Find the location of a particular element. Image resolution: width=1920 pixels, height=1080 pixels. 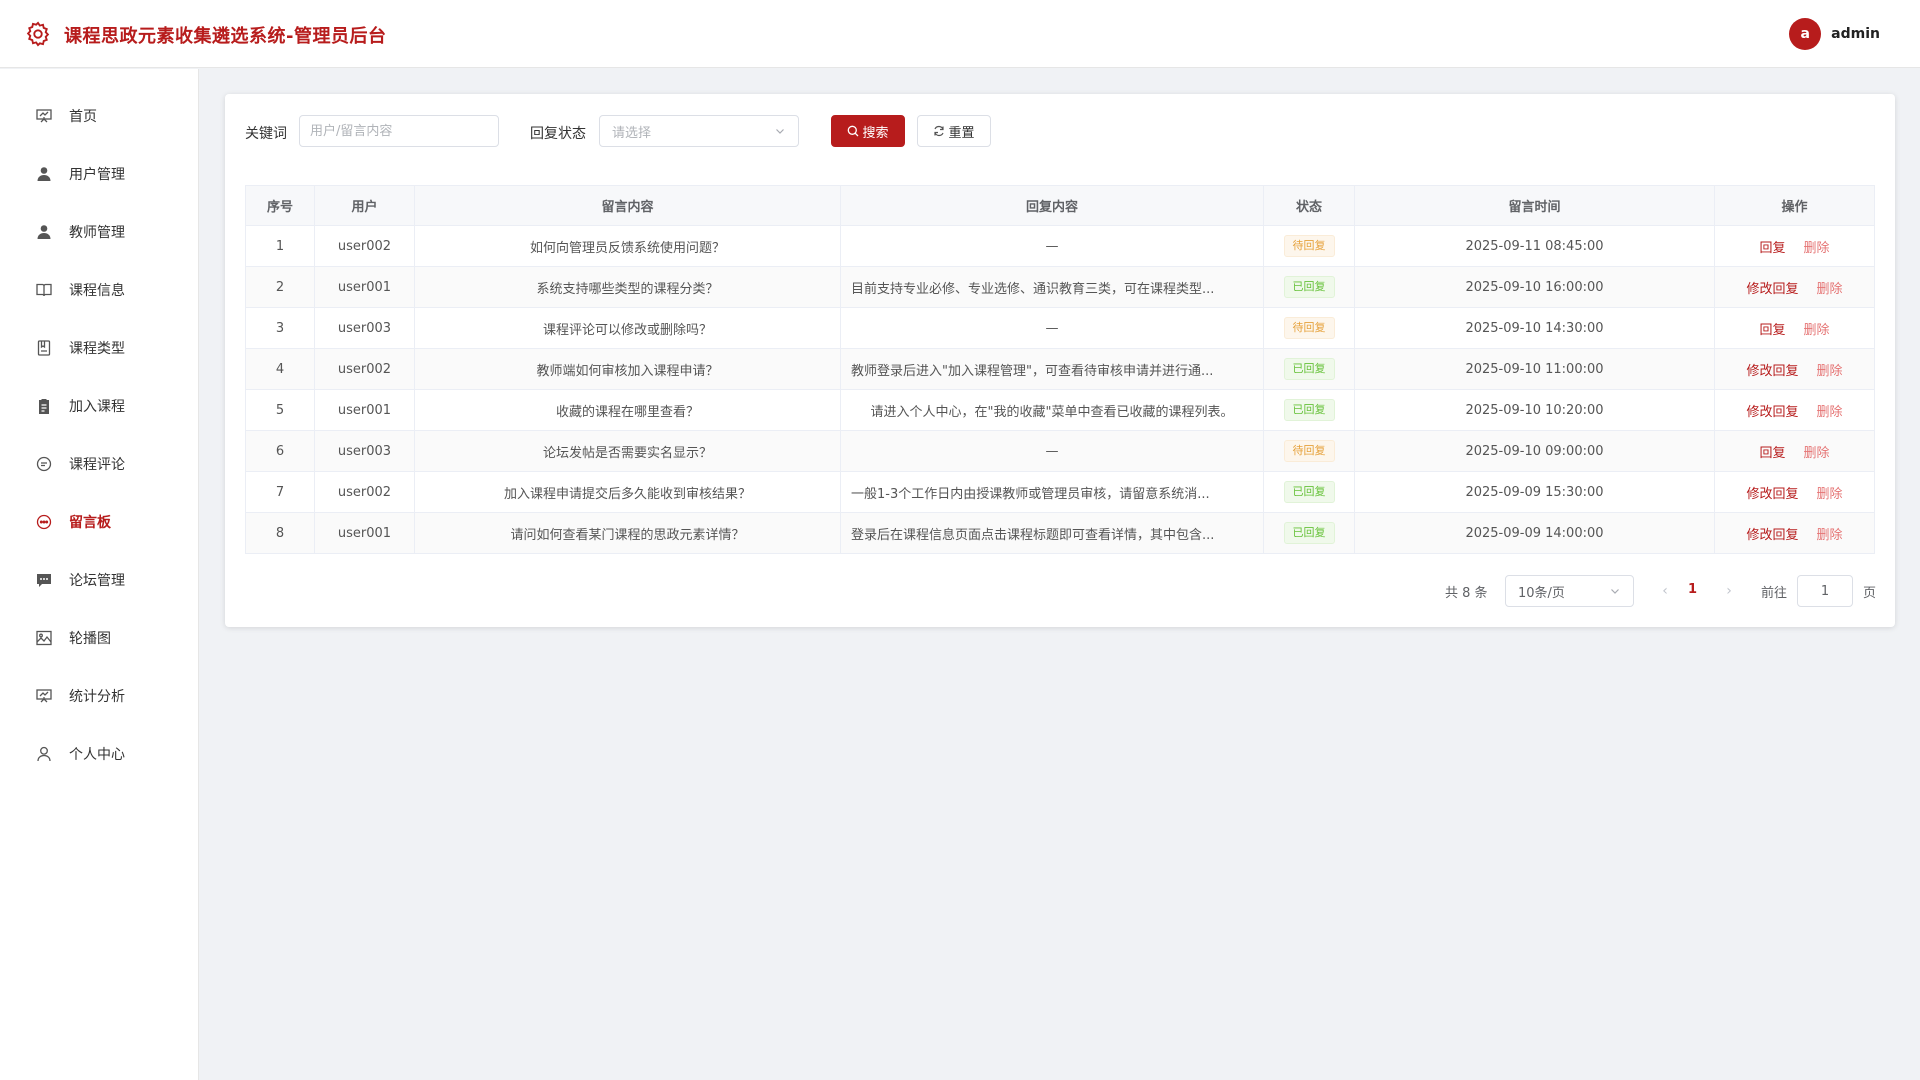

next-page-button: › is located at coordinates (1729, 591).